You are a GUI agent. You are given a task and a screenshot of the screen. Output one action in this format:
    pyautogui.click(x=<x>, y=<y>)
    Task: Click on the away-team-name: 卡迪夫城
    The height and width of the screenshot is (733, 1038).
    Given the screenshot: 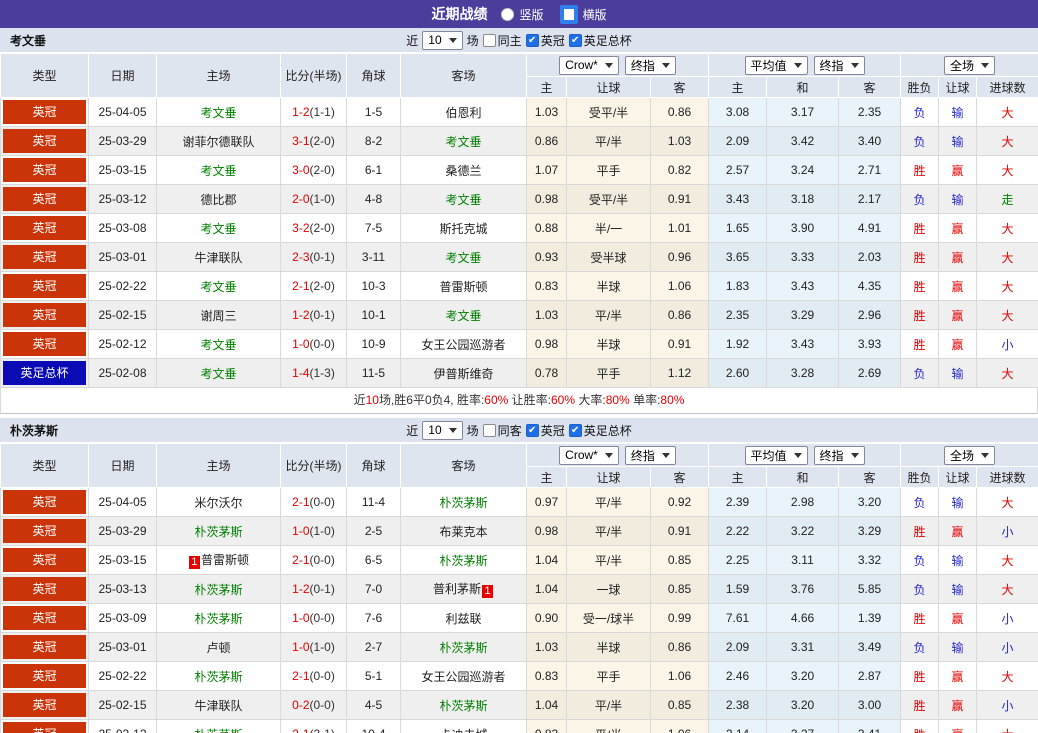 What is the action you would take?
    pyautogui.click(x=463, y=730)
    